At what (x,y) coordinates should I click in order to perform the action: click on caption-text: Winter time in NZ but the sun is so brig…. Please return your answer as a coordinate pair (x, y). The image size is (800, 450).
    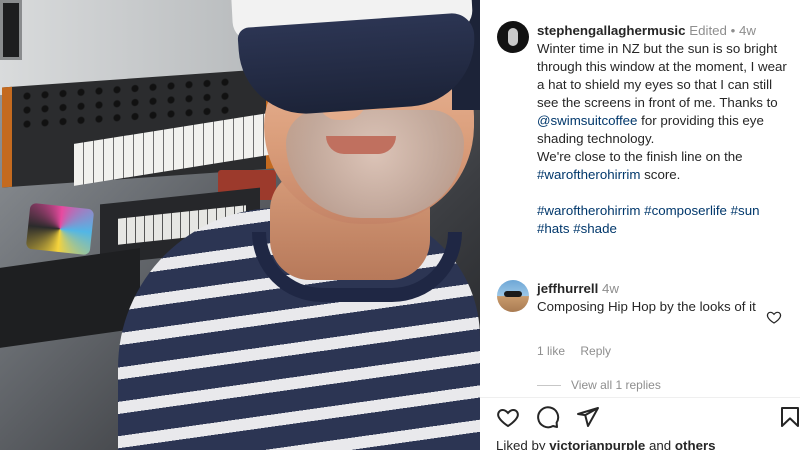
    Looking at the image, I should click on (662, 75).